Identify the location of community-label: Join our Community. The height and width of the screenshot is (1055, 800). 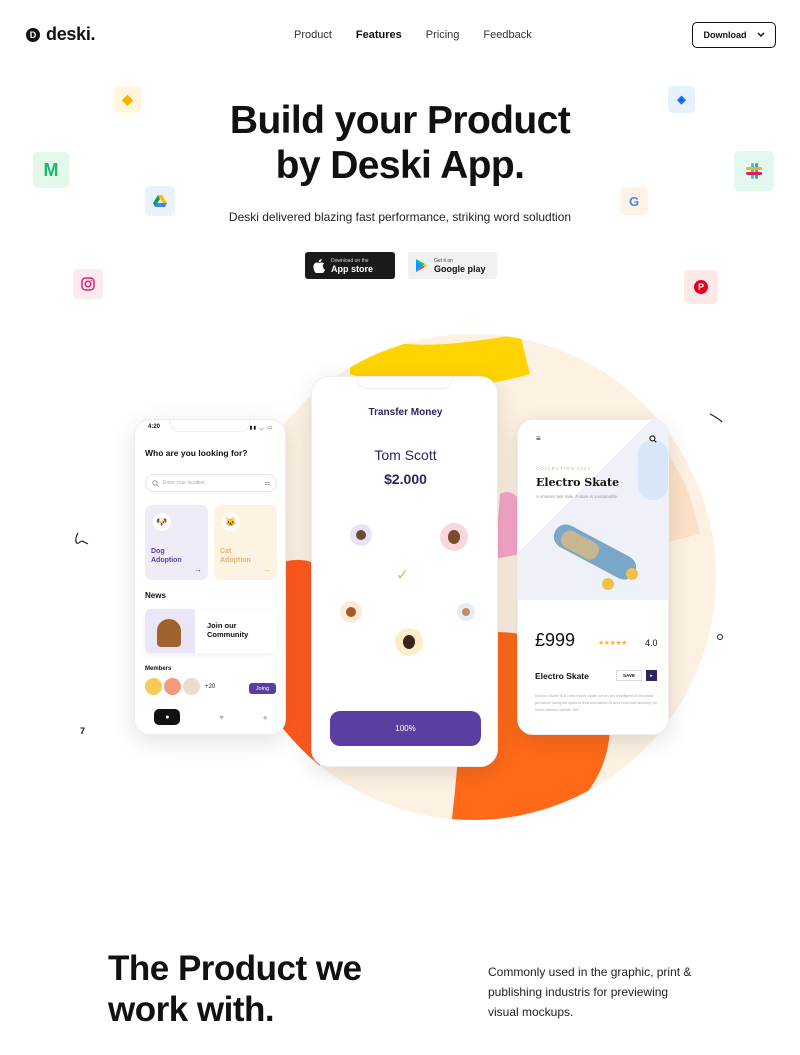
(227, 630).